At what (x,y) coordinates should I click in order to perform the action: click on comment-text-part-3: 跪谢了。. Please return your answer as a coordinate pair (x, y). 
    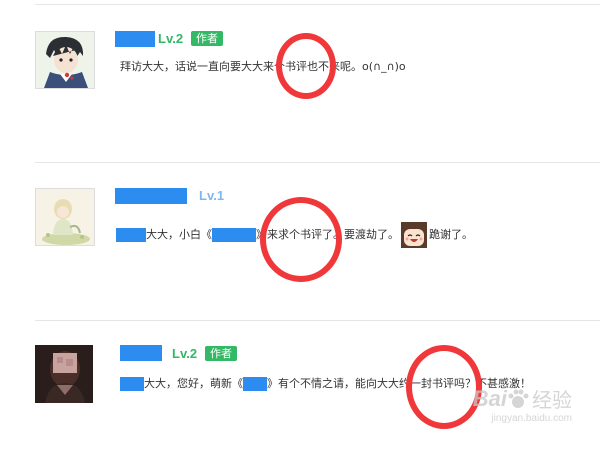
    Looking at the image, I should click on (451, 234).